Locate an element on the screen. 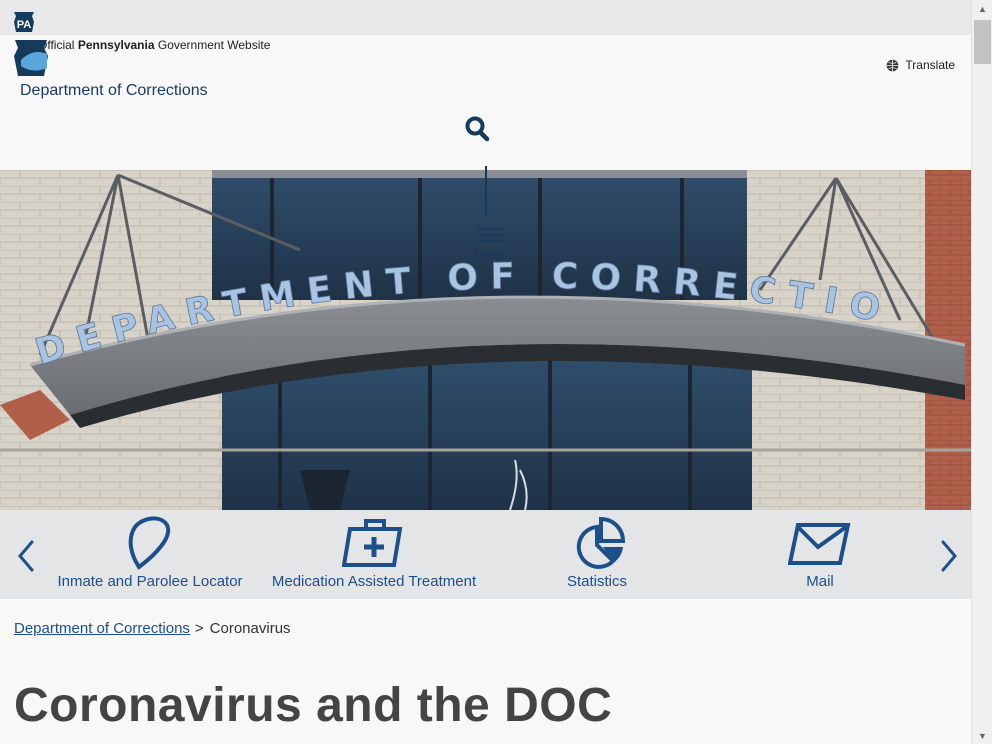  breadcrumb-link-parent: Department of Corrections is located at coordinates (102, 628).